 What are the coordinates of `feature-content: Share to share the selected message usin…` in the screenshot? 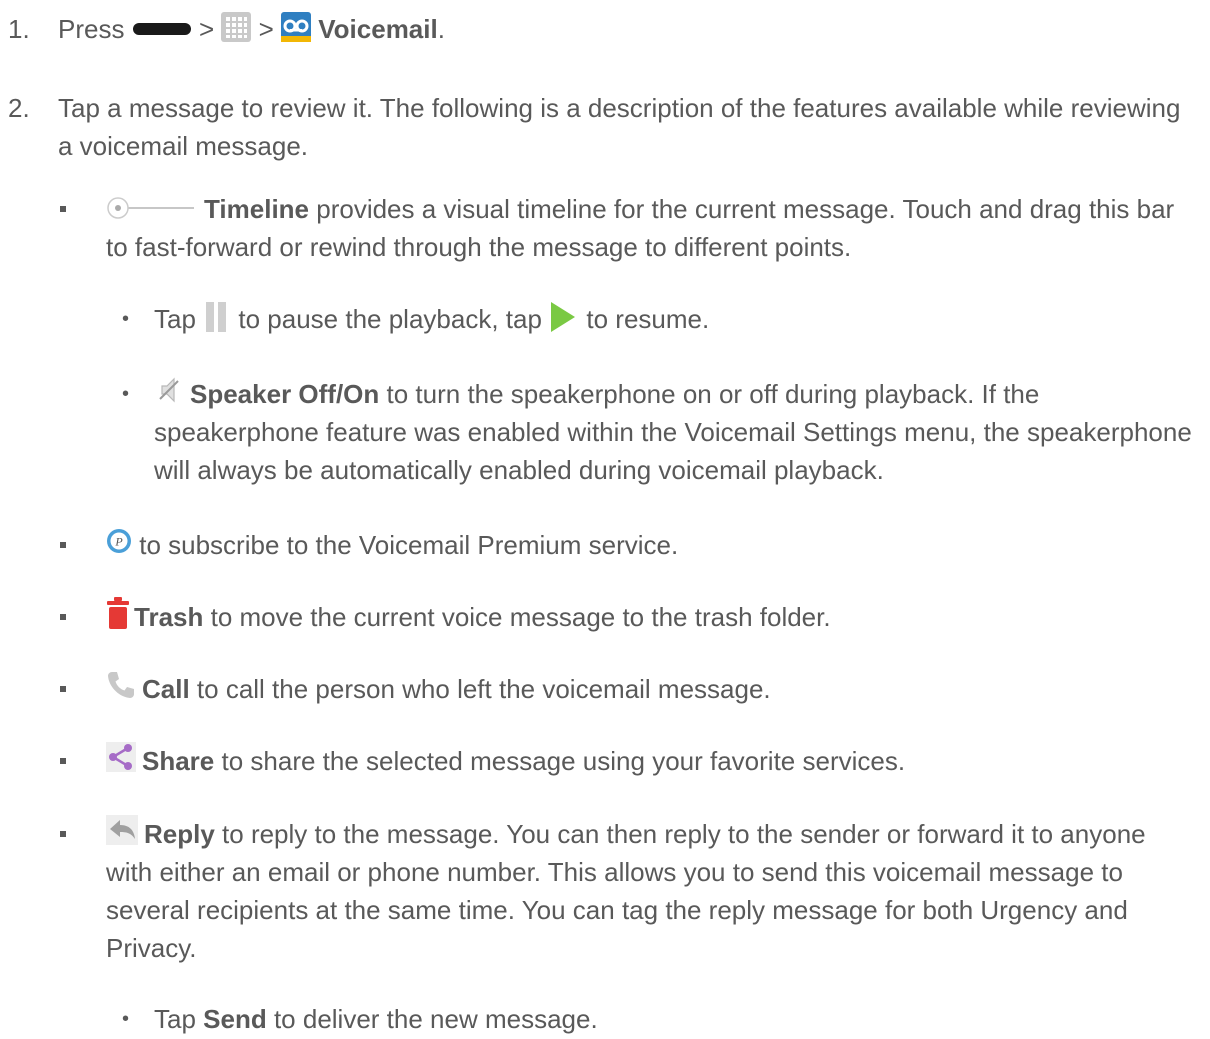 It's located at (652, 761).